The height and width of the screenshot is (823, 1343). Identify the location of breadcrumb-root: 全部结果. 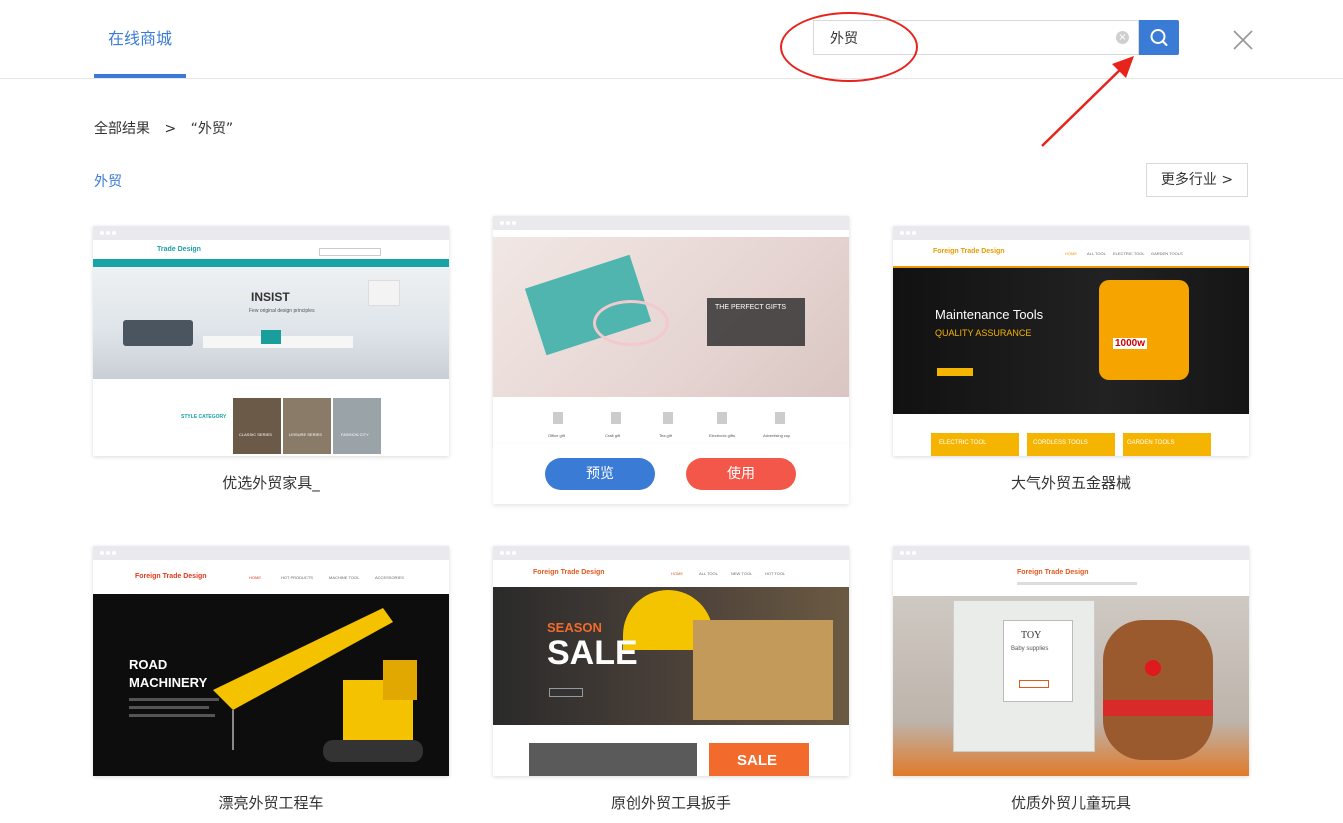
(122, 129).